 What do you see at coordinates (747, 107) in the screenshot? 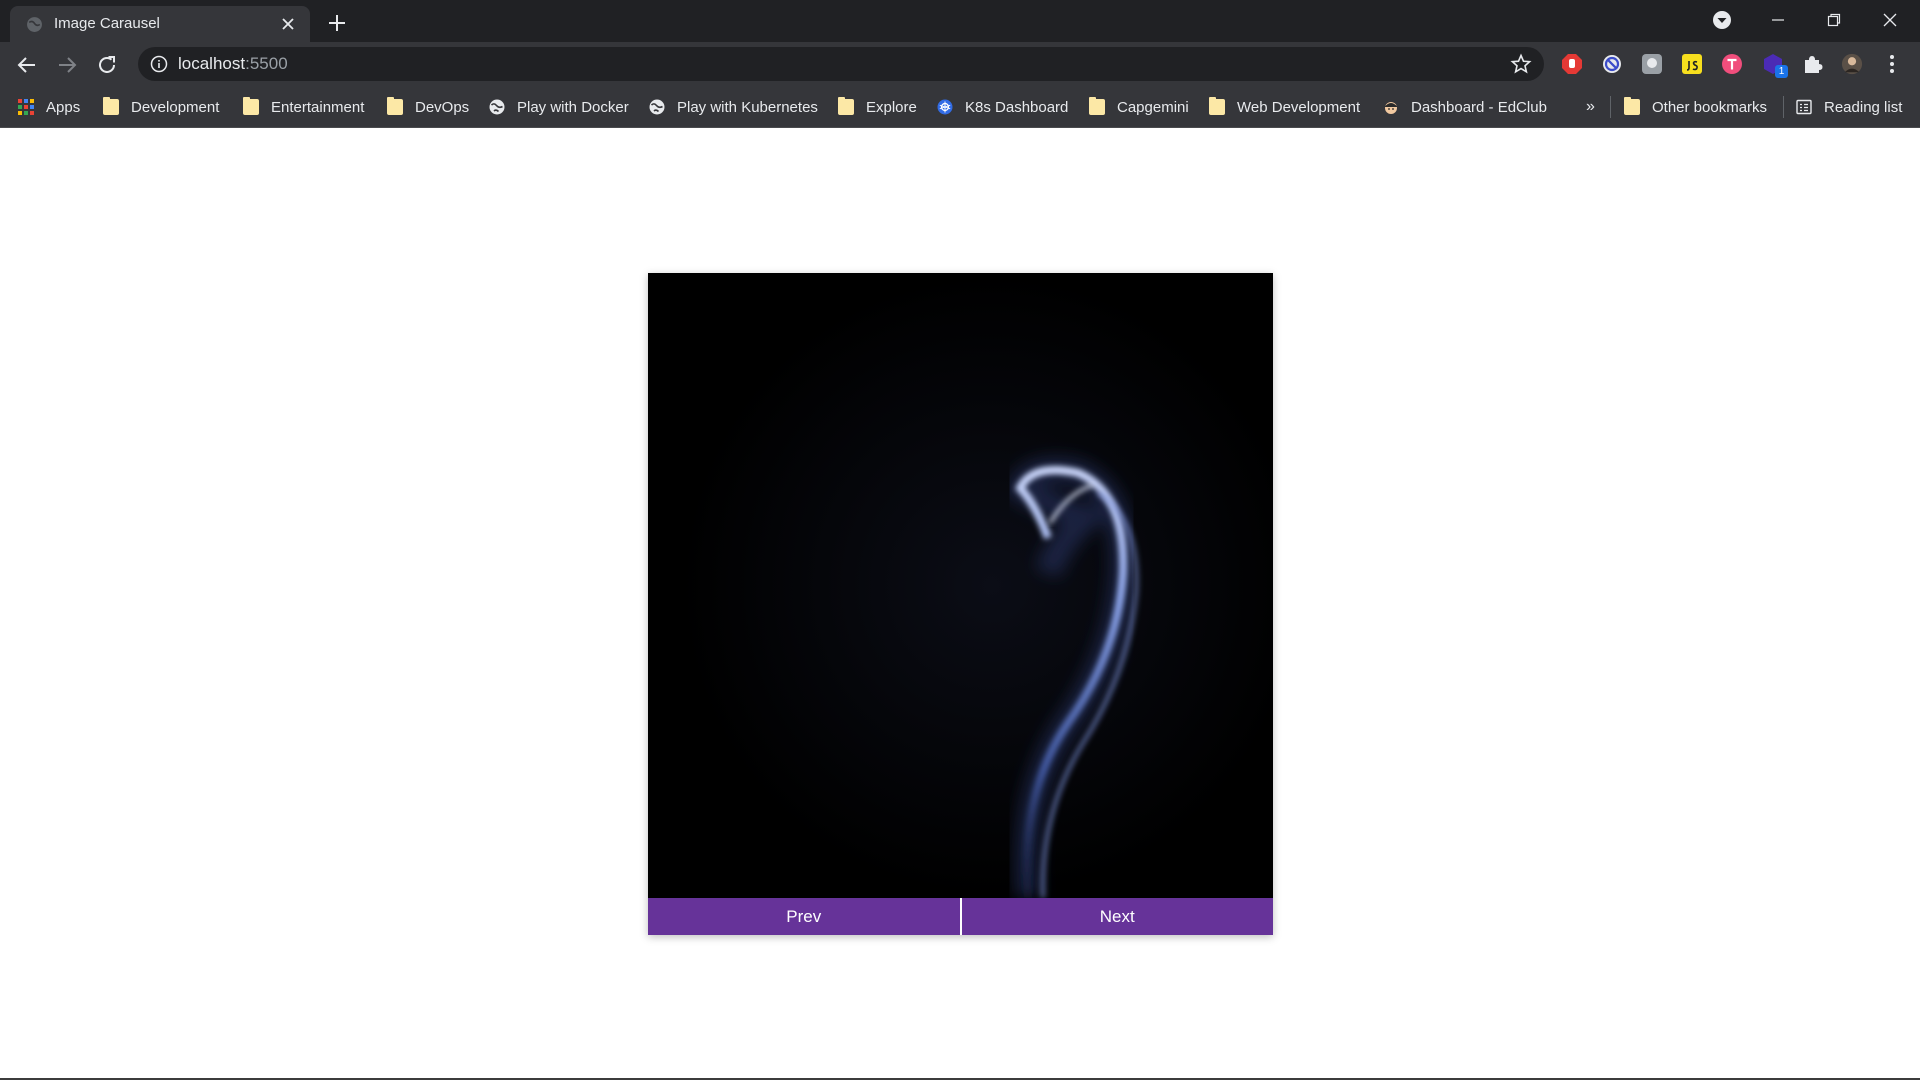
I see `bookmark-label: Play with Kubernetes` at bounding box center [747, 107].